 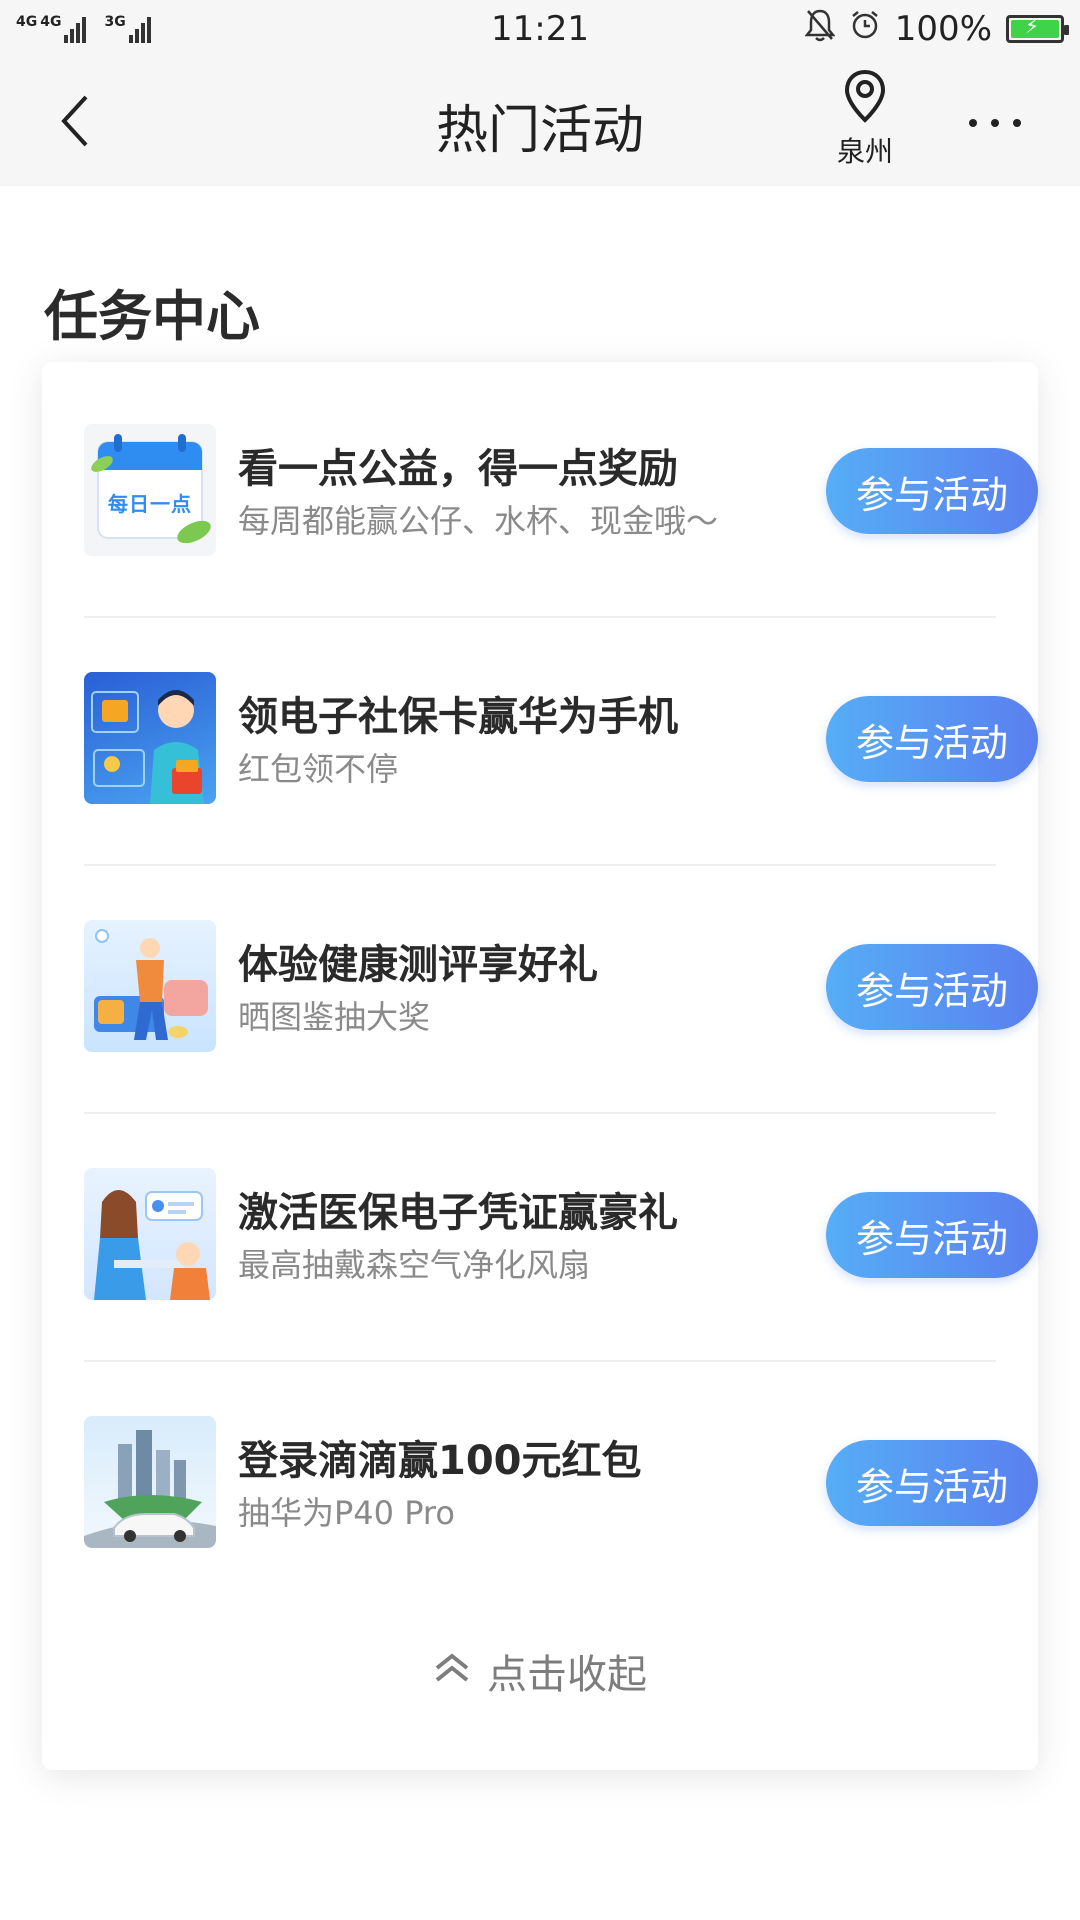 What do you see at coordinates (150, 504) in the screenshot?
I see `thumbnail-label: 每日一点` at bounding box center [150, 504].